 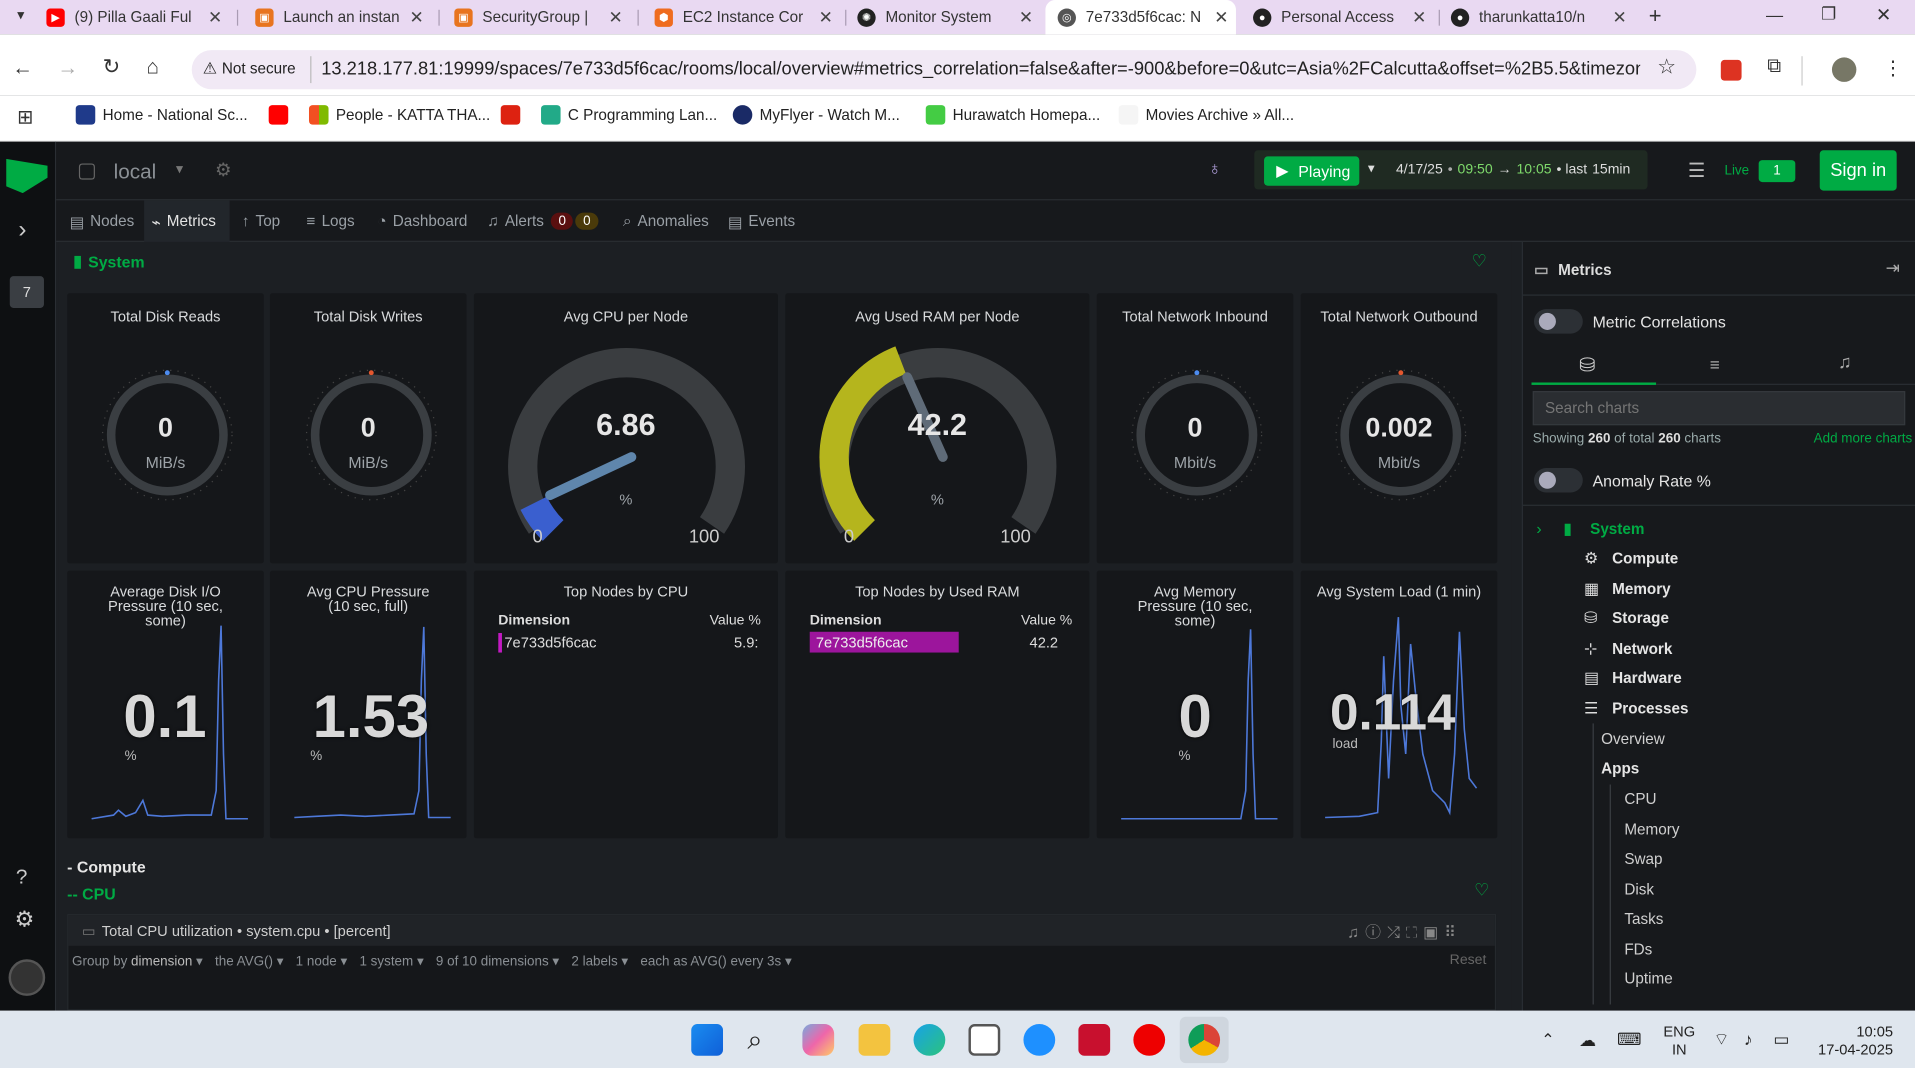 What do you see at coordinates (111, 67) in the screenshot?
I see `reload-icon: ↻` at bounding box center [111, 67].